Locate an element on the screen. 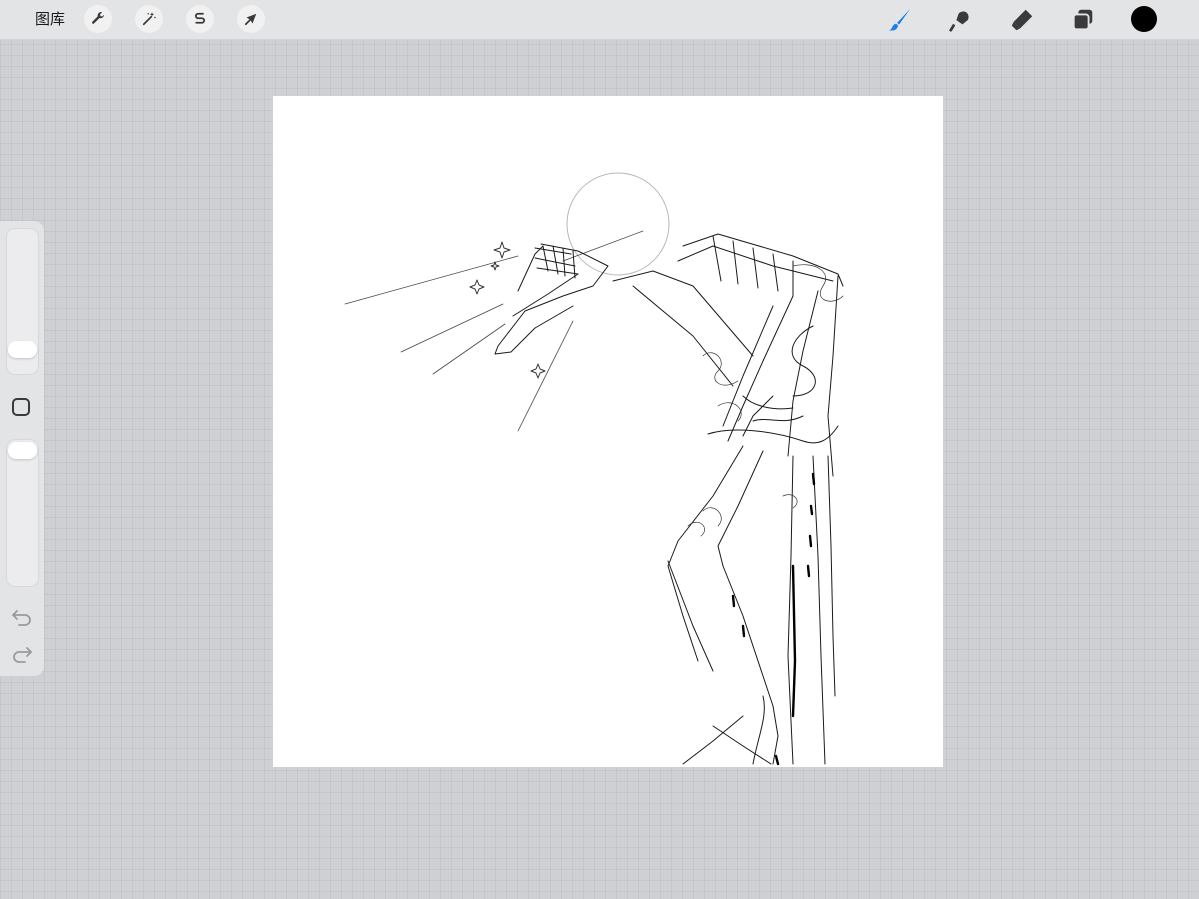 The height and width of the screenshot is (899, 1199). selection-button is located at coordinates (200, 19).